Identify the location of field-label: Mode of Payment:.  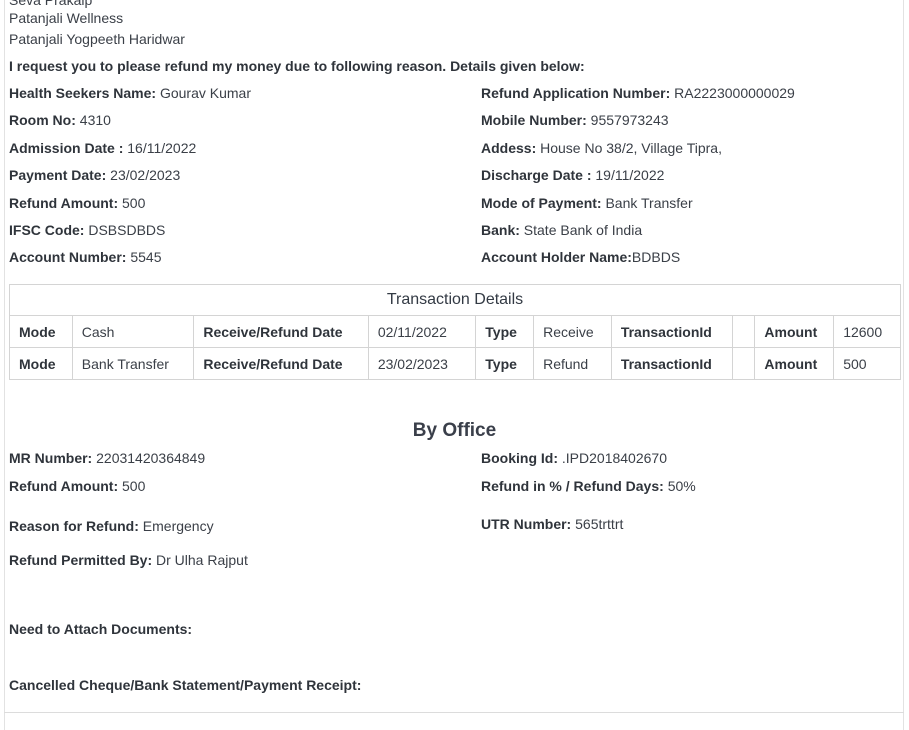
(541, 203).